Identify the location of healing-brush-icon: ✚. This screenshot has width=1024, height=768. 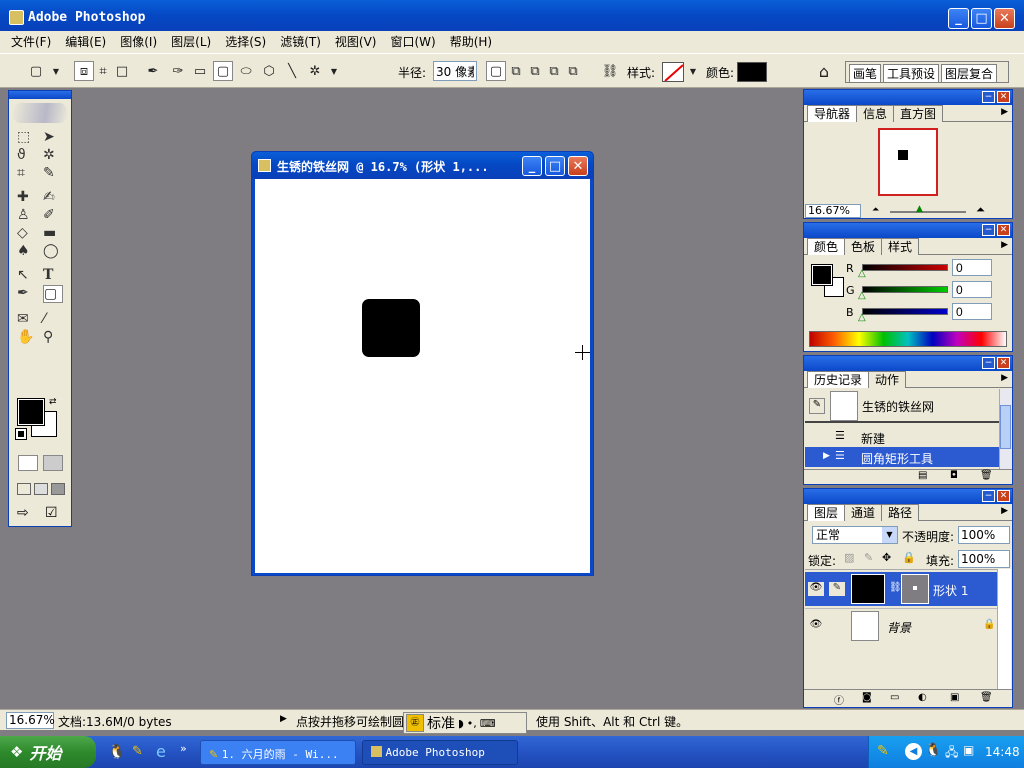
(28, 197).